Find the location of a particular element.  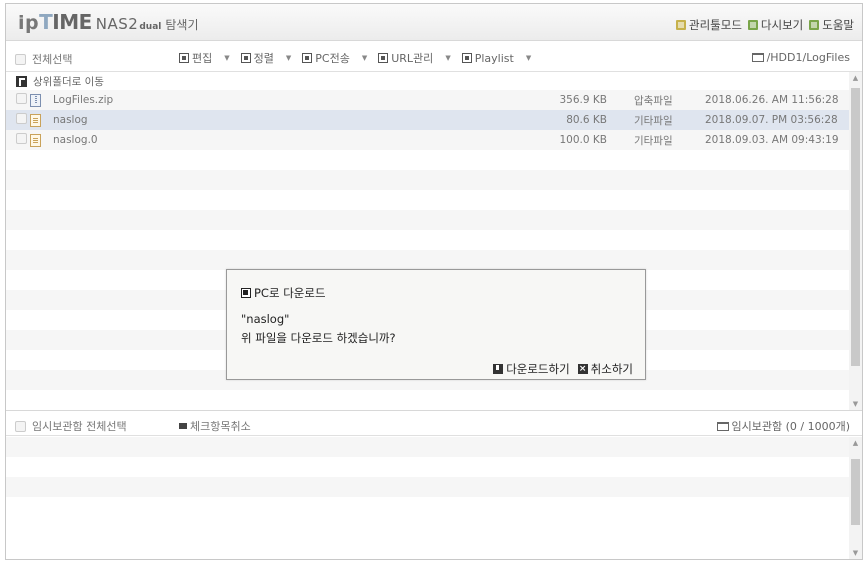

refresh-icon is located at coordinates (752, 25).